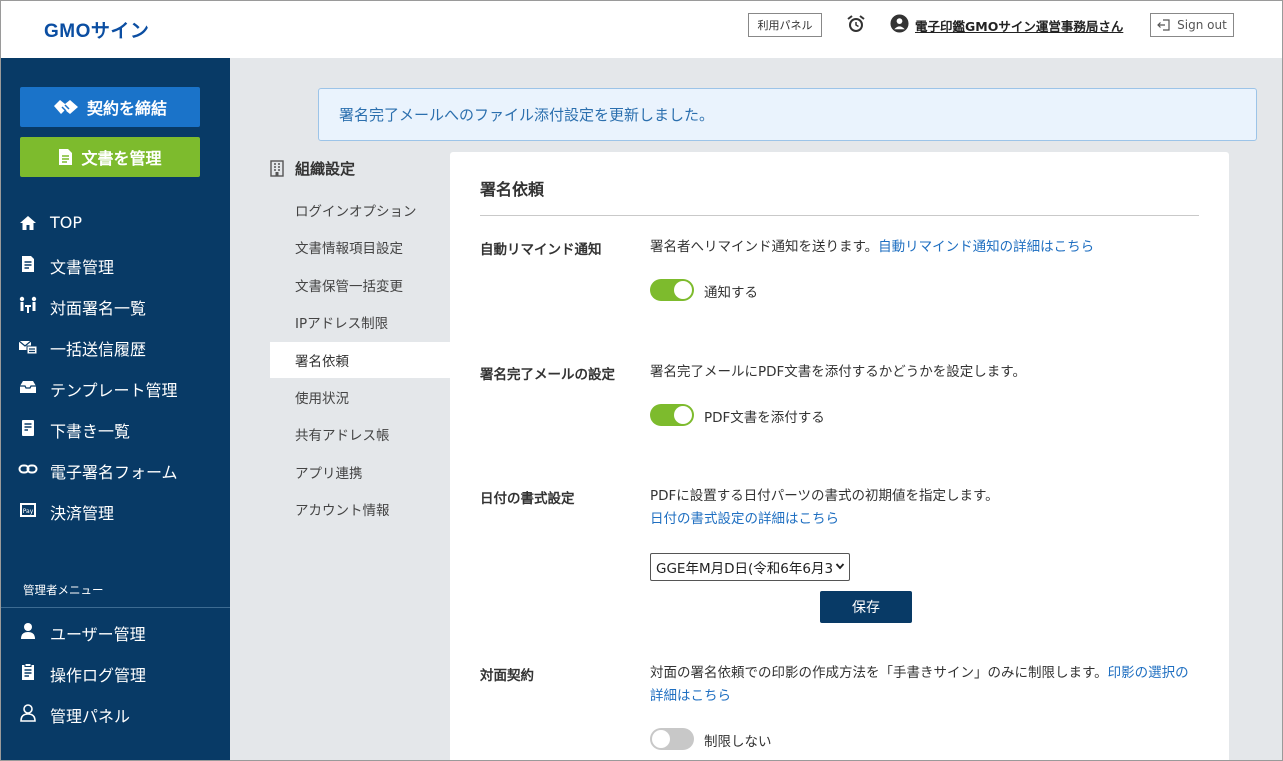 The height and width of the screenshot is (761, 1283). Describe the element at coordinates (824, 496) in the screenshot. I see `date-format-text: PDFに設置する日付パーツの書式の初期値を指定します。` at that location.